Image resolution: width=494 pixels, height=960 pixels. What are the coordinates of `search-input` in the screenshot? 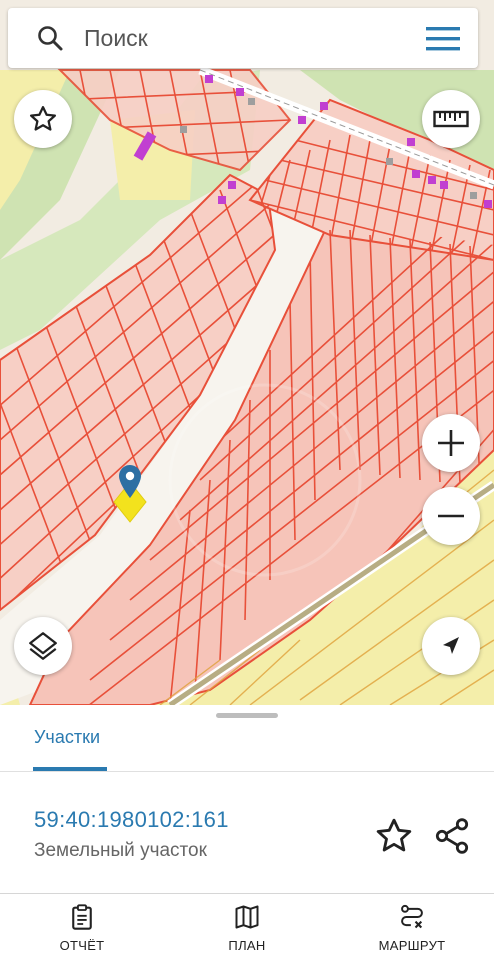 It's located at (234, 38).